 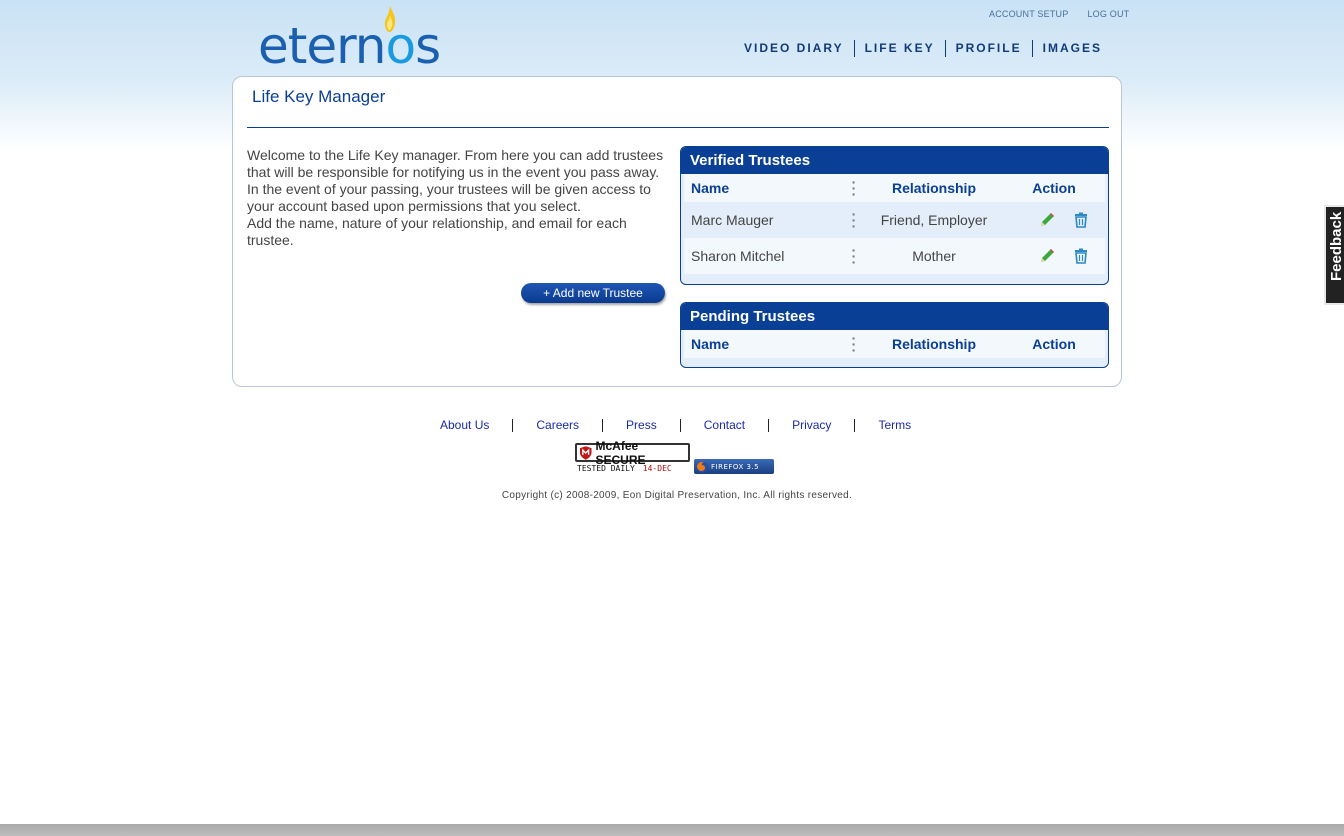 I want to click on mcafee-tested-label: TESTED DAILY, so click(x=606, y=468).